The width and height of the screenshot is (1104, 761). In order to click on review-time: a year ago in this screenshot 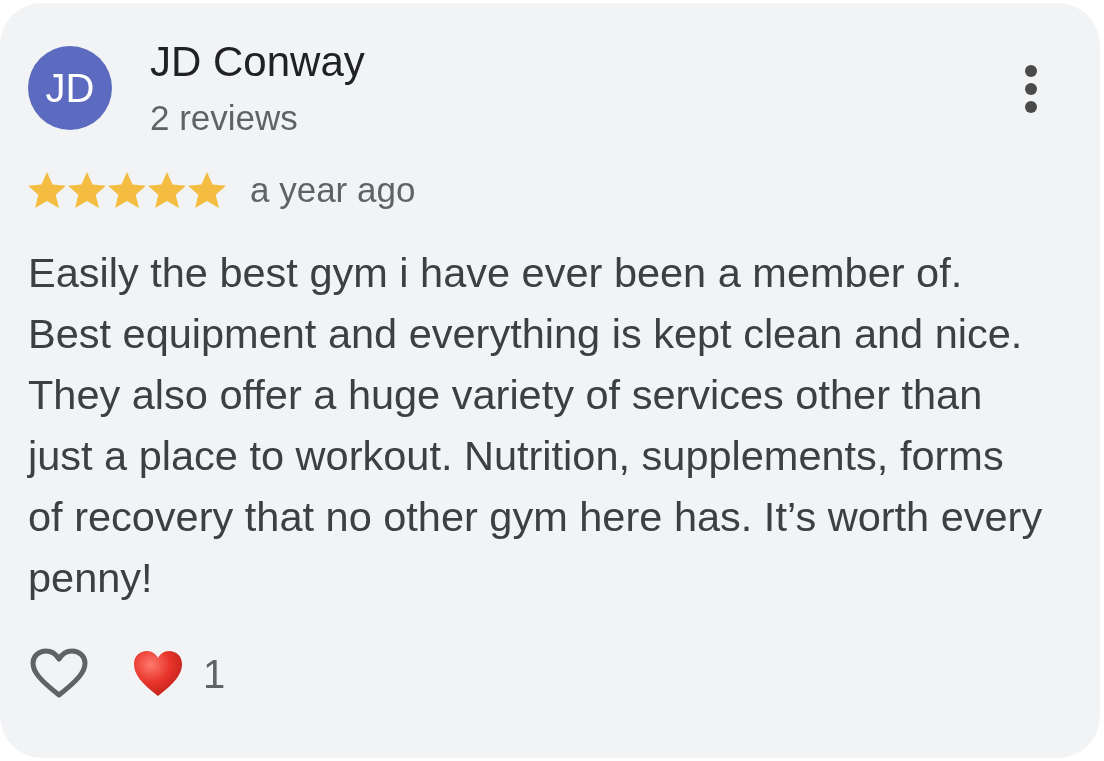, I will do `click(333, 190)`.